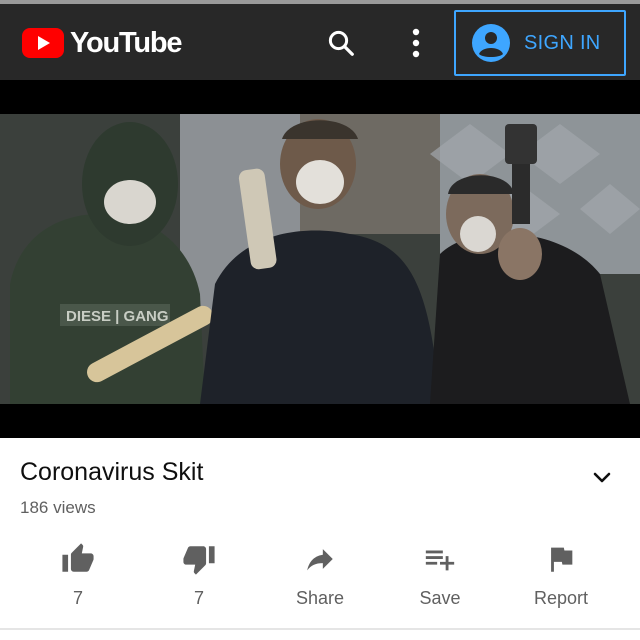 This screenshot has height=640, width=640. Describe the element at coordinates (341, 43) in the screenshot. I see `search-icon` at that location.